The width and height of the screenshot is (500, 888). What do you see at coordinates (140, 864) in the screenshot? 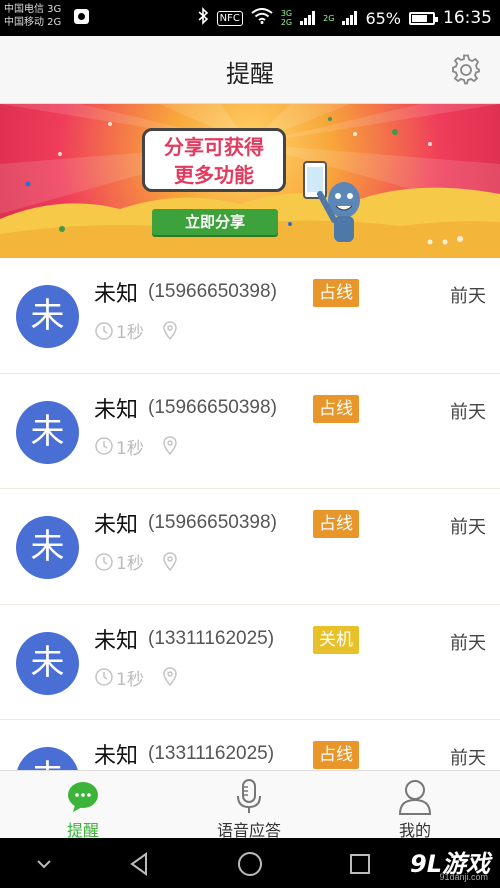
I see `back-triangle-icon` at bounding box center [140, 864].